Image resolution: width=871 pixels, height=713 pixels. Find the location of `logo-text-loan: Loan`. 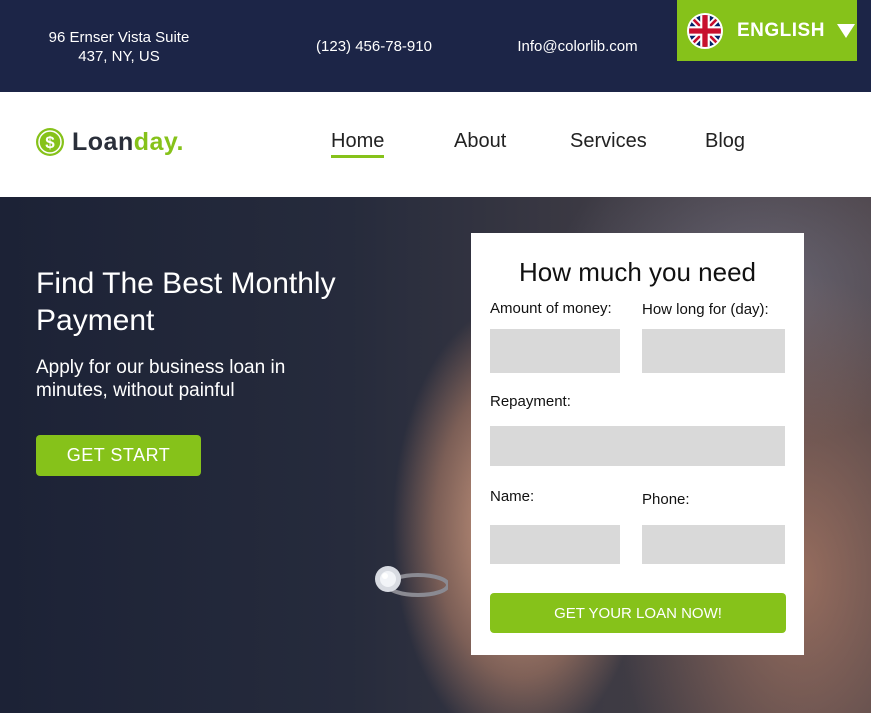

logo-text-loan: Loan is located at coordinates (103, 141).